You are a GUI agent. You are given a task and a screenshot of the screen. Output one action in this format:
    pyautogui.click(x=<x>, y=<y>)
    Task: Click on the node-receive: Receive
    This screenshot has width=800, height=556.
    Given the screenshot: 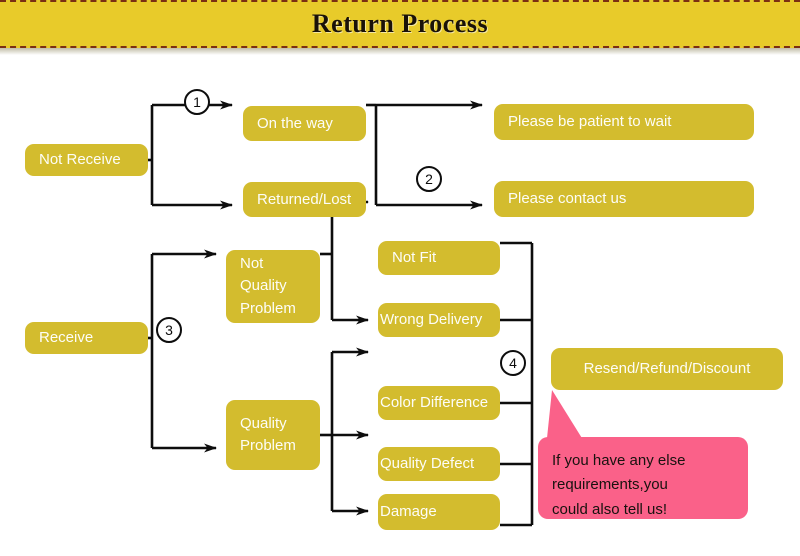 What is the action you would take?
    pyautogui.click(x=86, y=338)
    